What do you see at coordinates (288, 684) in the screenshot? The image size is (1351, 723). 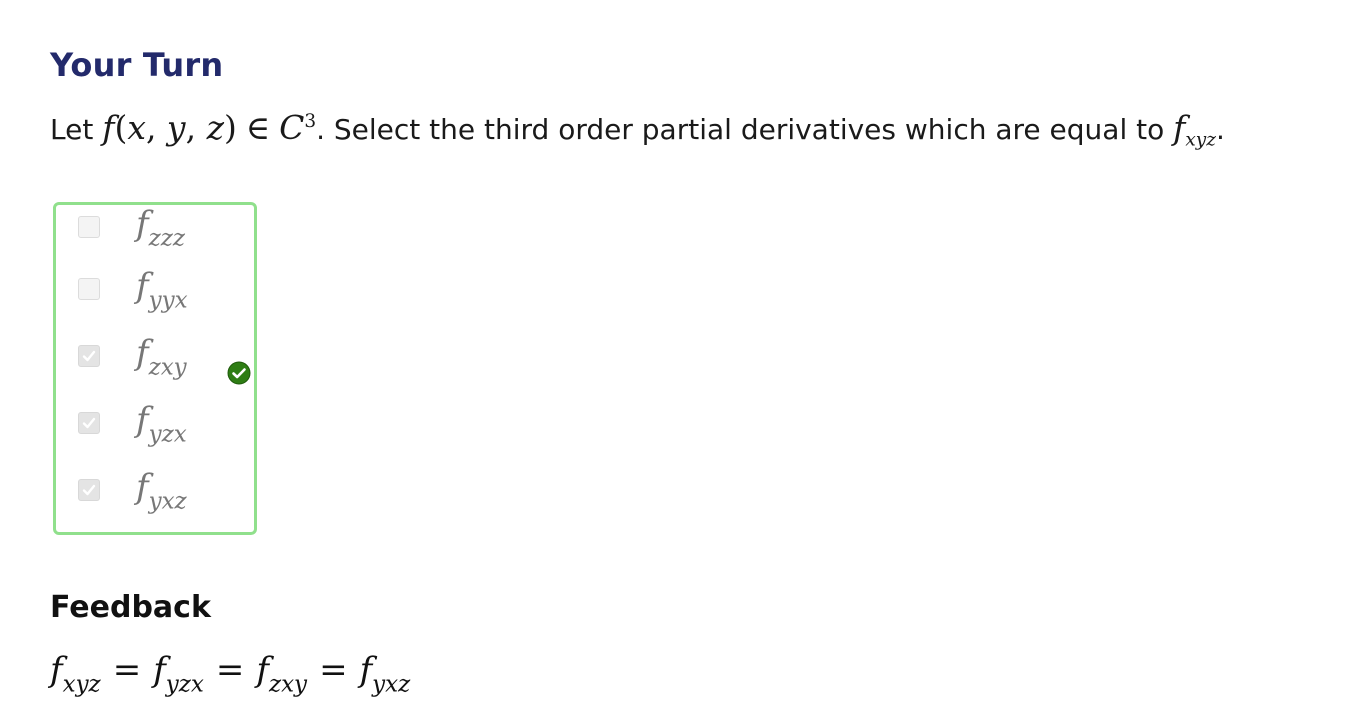 I see `feedback-term-sub: zxy` at bounding box center [288, 684].